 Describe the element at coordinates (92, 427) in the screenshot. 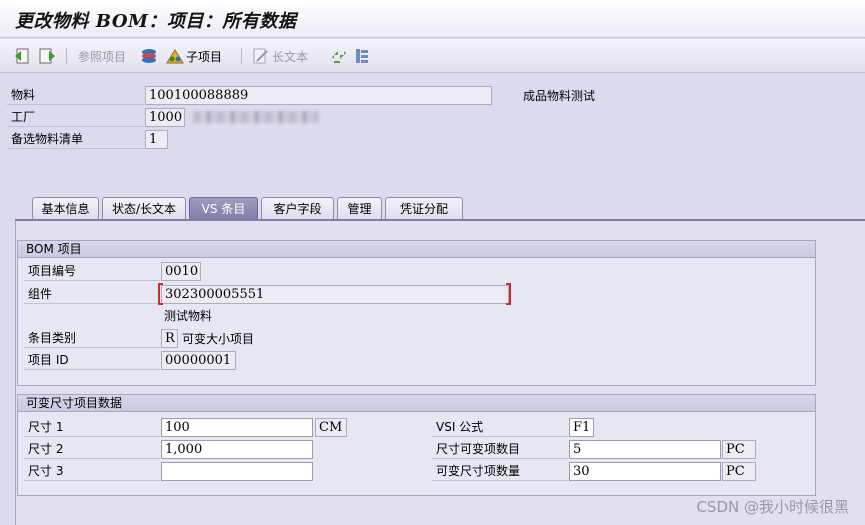

I see `size-1-label: 尺寸 1` at that location.